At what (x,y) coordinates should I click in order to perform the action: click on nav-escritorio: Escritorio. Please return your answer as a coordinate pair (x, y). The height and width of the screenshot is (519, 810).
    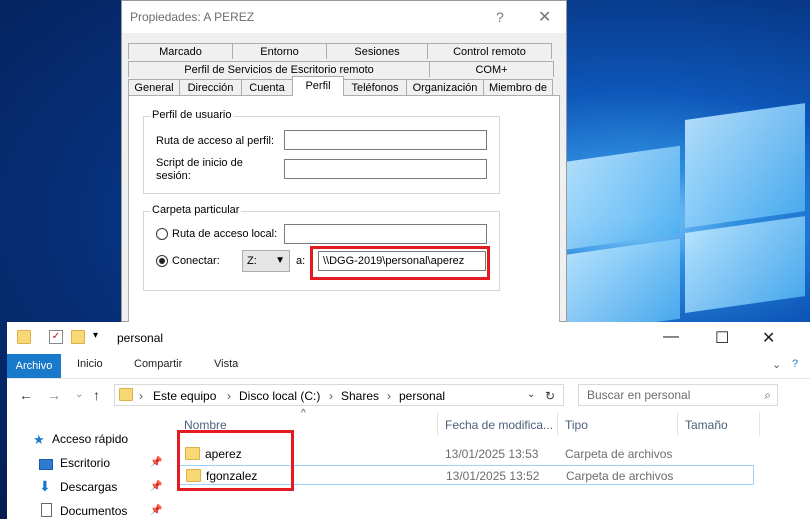
    Looking at the image, I should click on (85, 463).